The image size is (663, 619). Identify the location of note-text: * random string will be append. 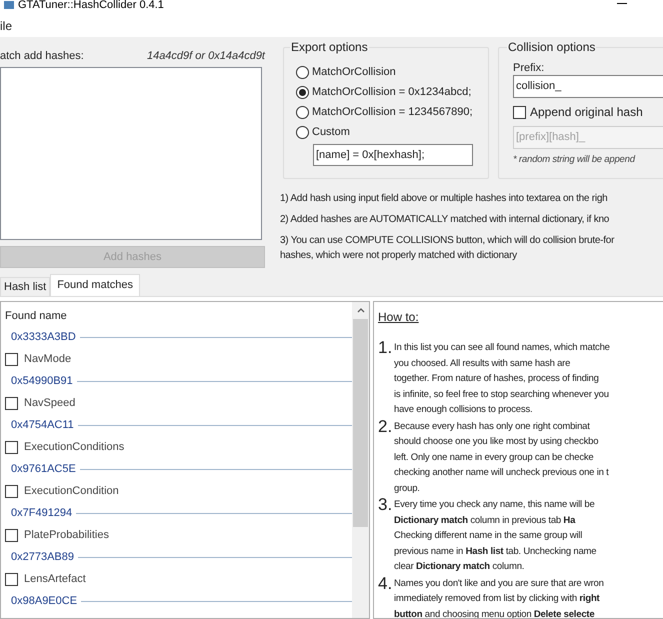
(574, 160).